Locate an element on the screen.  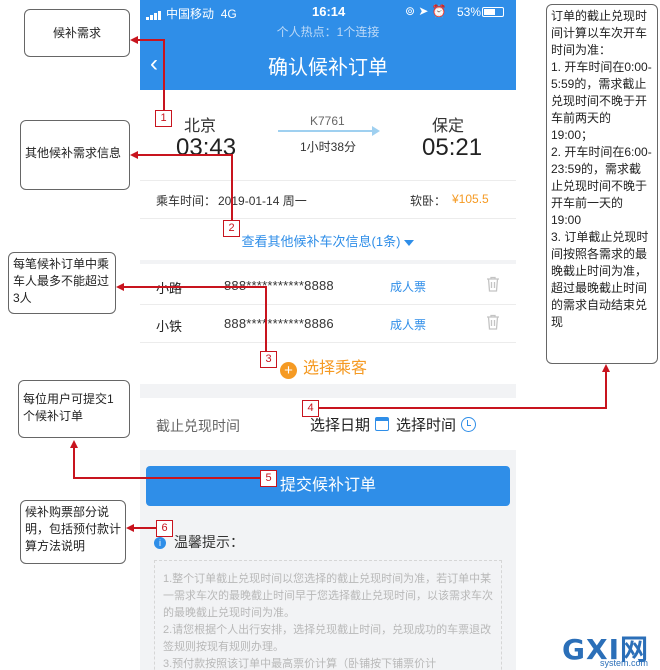
tips-line: 3.预付款按照该订单中最高票价计算（卧铺按下铺票价计 is located at coordinates (300, 664).